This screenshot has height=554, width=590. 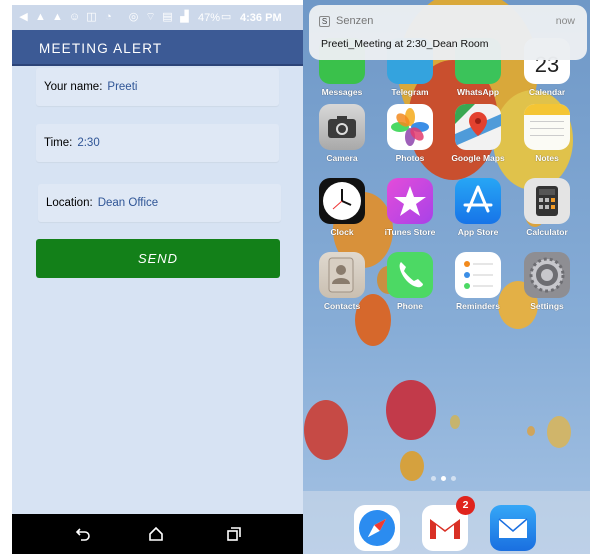 I want to click on app-settings: Settings, so click(x=547, y=281).